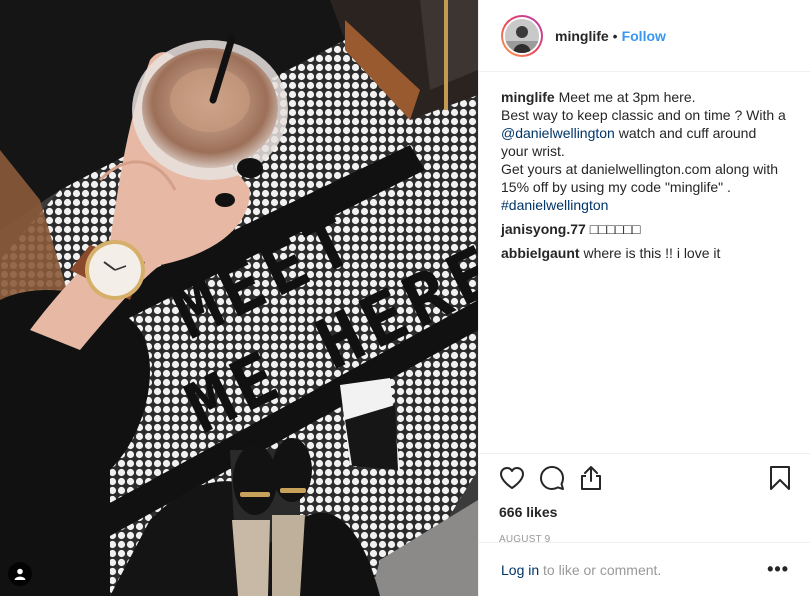 This screenshot has height=596, width=810. I want to click on comment-button, so click(559, 478).